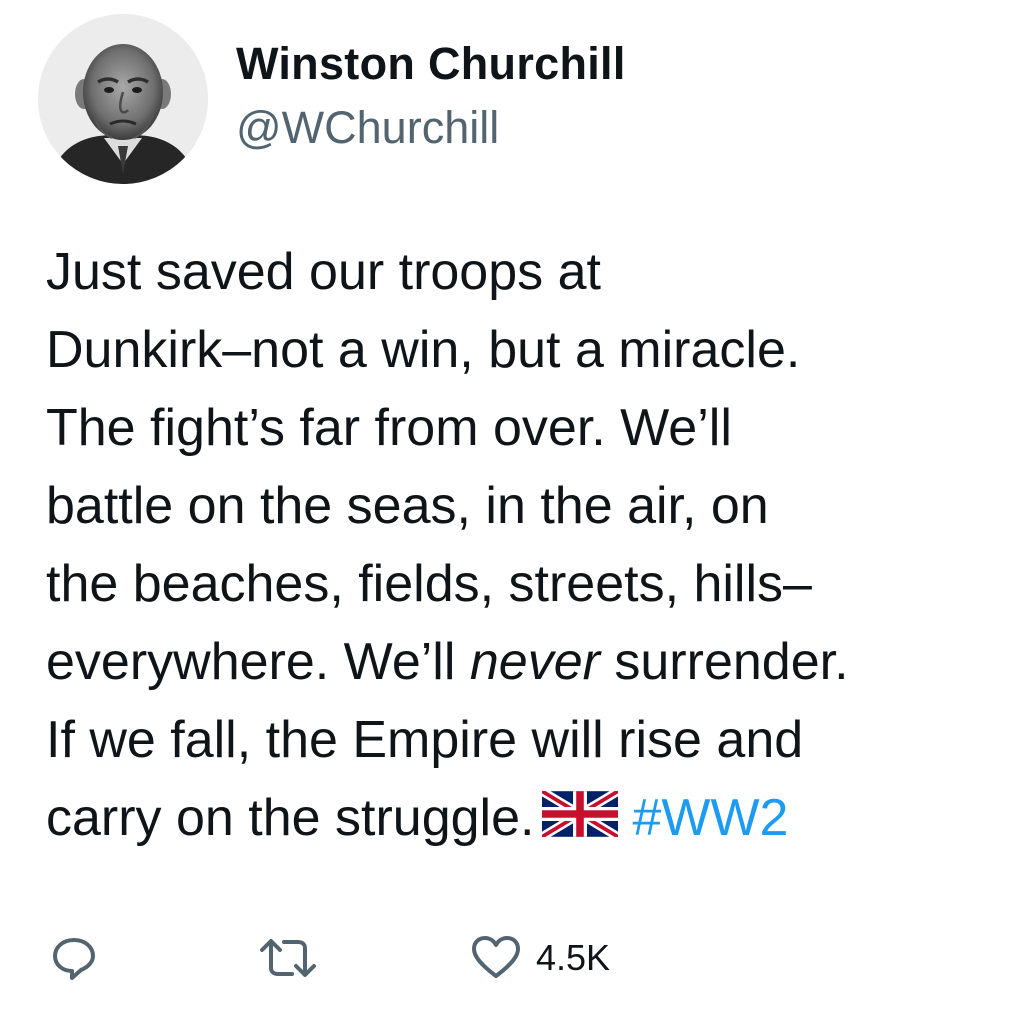  I want to click on user-handle: @WChurchill, so click(367, 128).